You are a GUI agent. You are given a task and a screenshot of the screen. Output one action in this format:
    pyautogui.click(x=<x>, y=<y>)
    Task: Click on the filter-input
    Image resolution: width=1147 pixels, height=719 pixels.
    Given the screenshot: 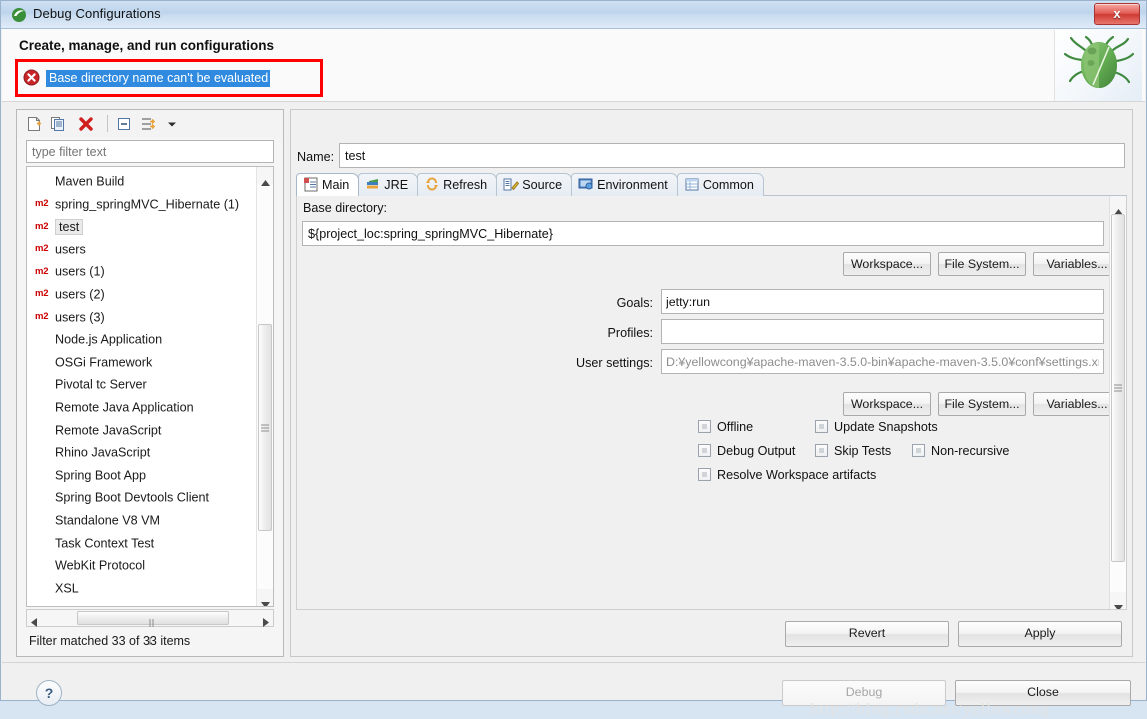 What is the action you would take?
    pyautogui.click(x=150, y=151)
    